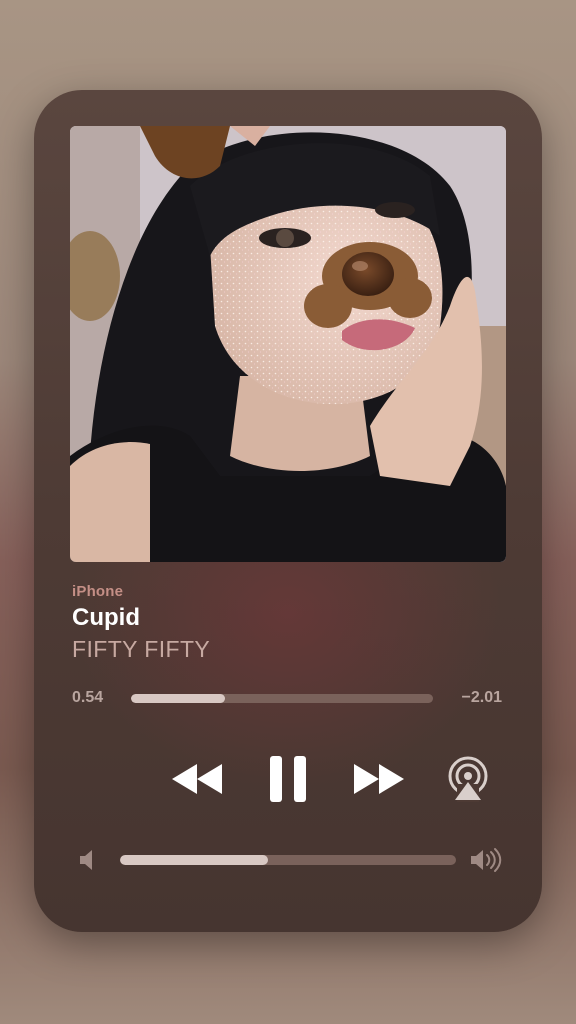  I want to click on playback-source-label: iPhone, so click(98, 591).